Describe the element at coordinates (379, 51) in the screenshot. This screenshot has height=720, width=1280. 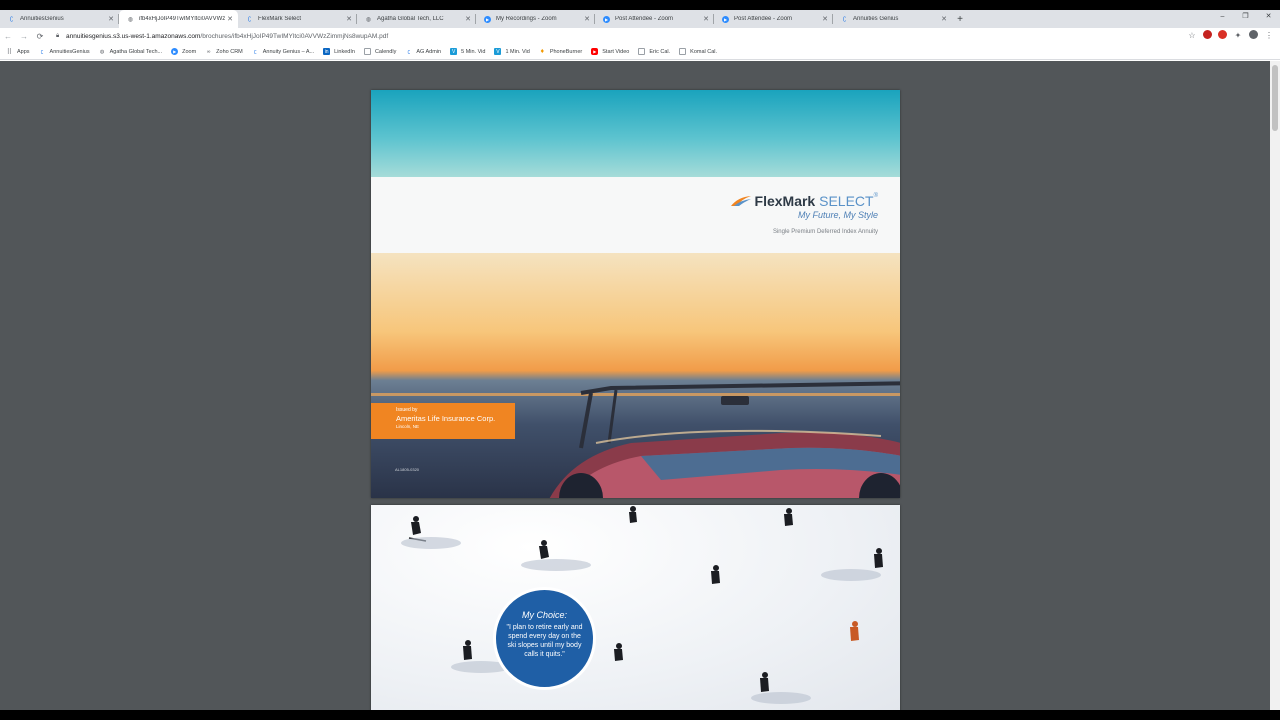
I see `bookmark-calendly: Calendly` at that location.